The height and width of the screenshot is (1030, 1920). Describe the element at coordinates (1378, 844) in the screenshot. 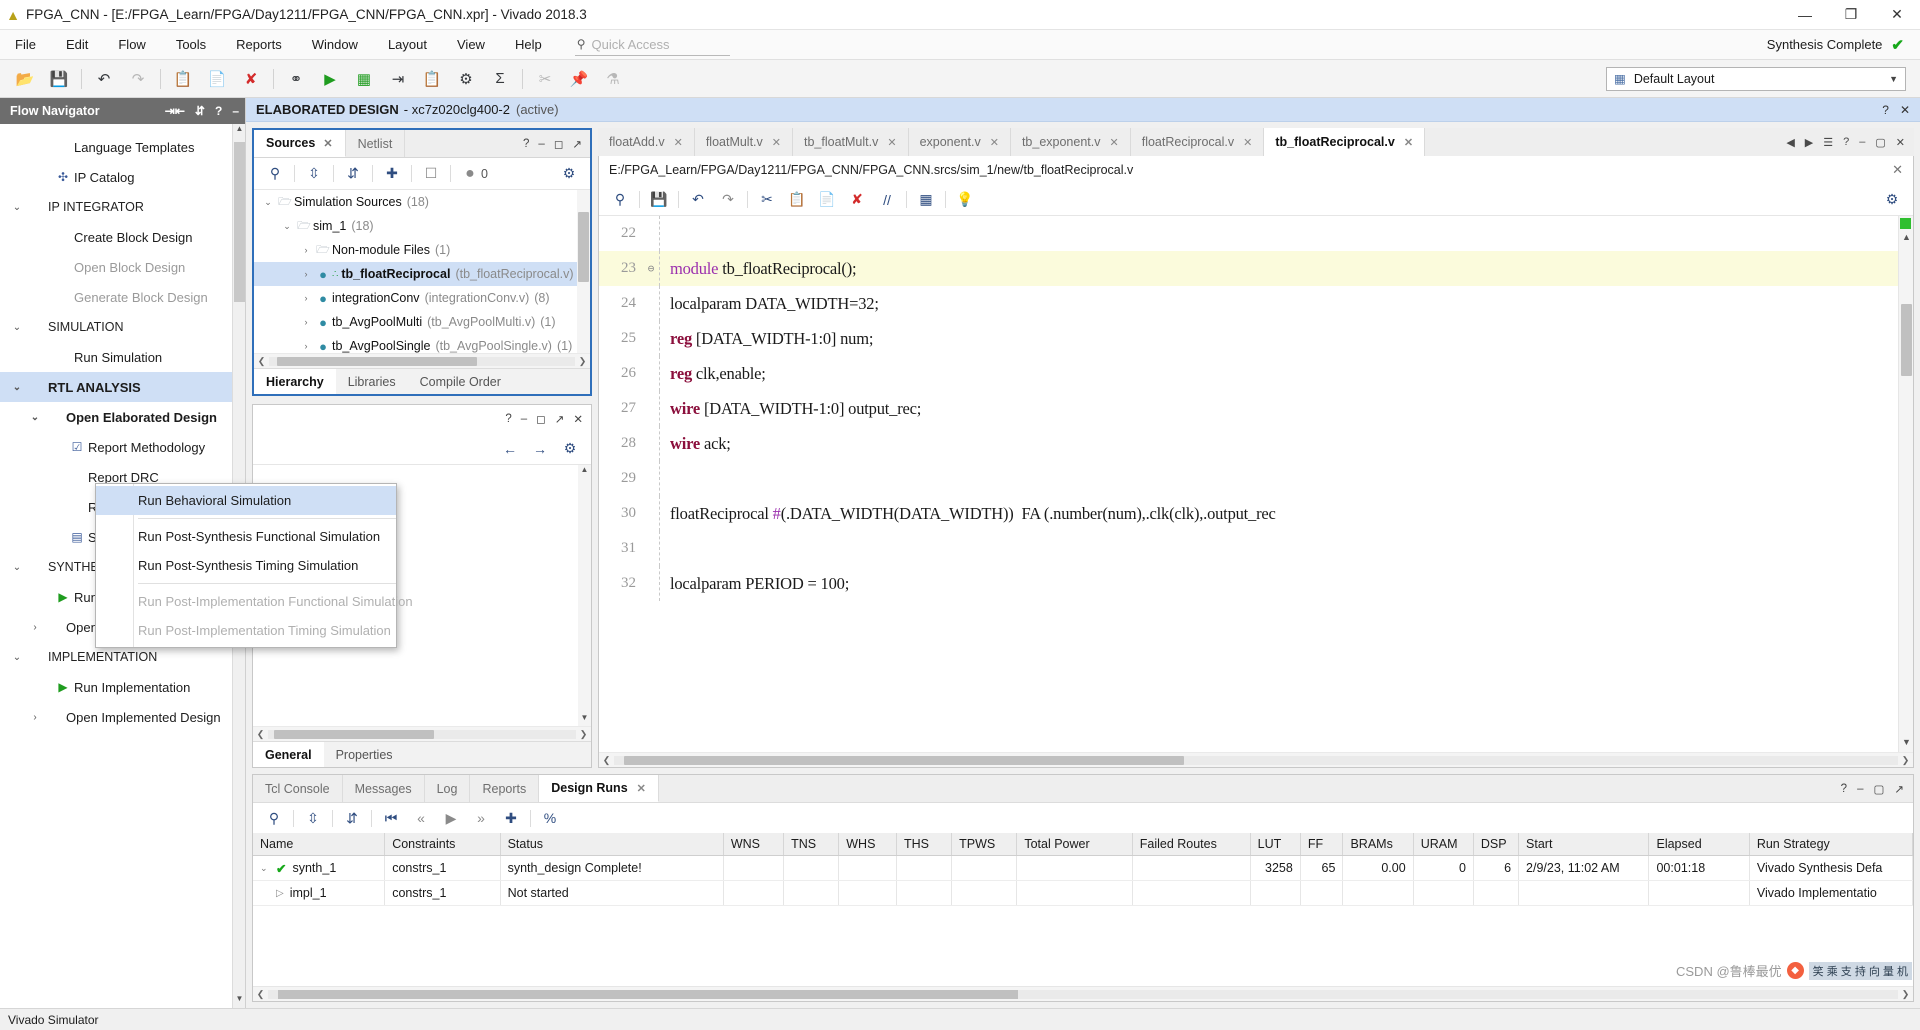

I see `column-header: BRAMs` at that location.